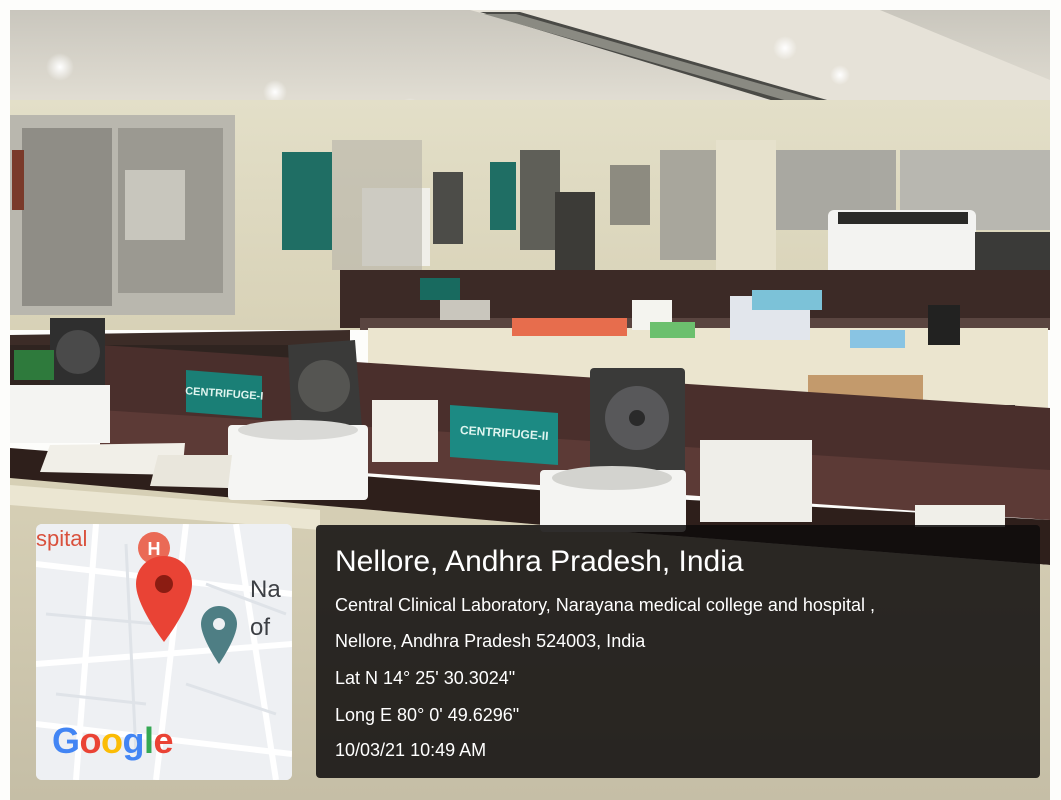 This screenshot has height=800, width=1061. Describe the element at coordinates (113, 740) in the screenshot. I see `google-logo: Google` at that location.